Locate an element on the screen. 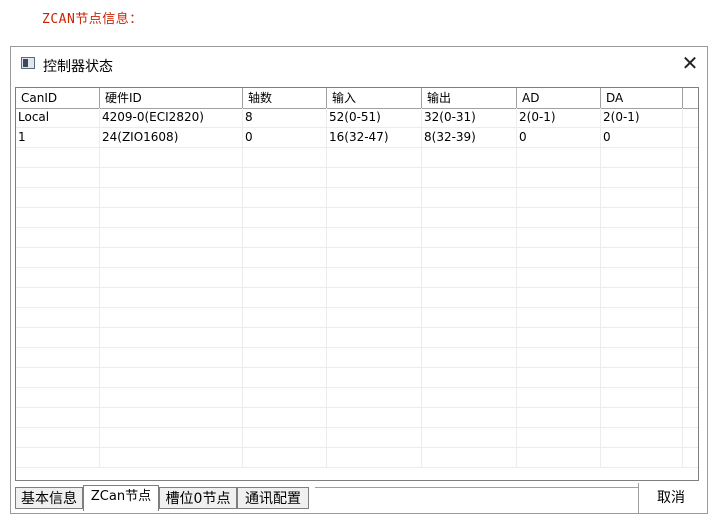 The width and height of the screenshot is (723, 516). column-header-axes: 轴数 is located at coordinates (285, 98).